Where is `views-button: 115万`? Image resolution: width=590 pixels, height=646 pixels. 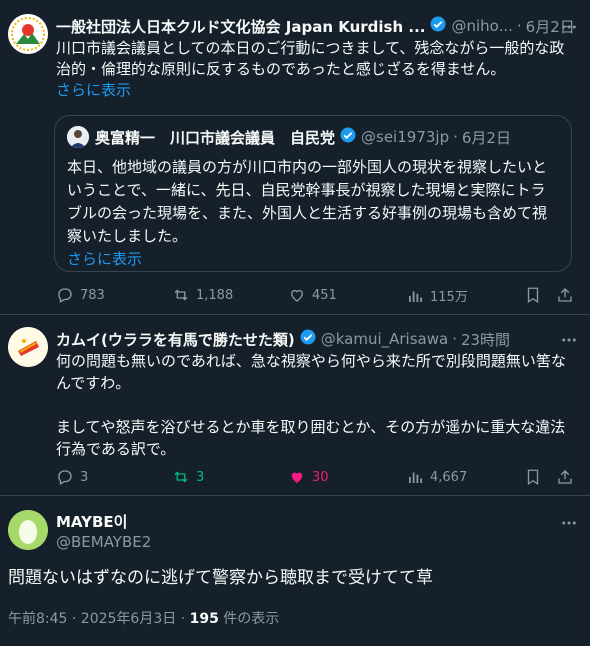 views-button: 115万 is located at coordinates (437, 295).